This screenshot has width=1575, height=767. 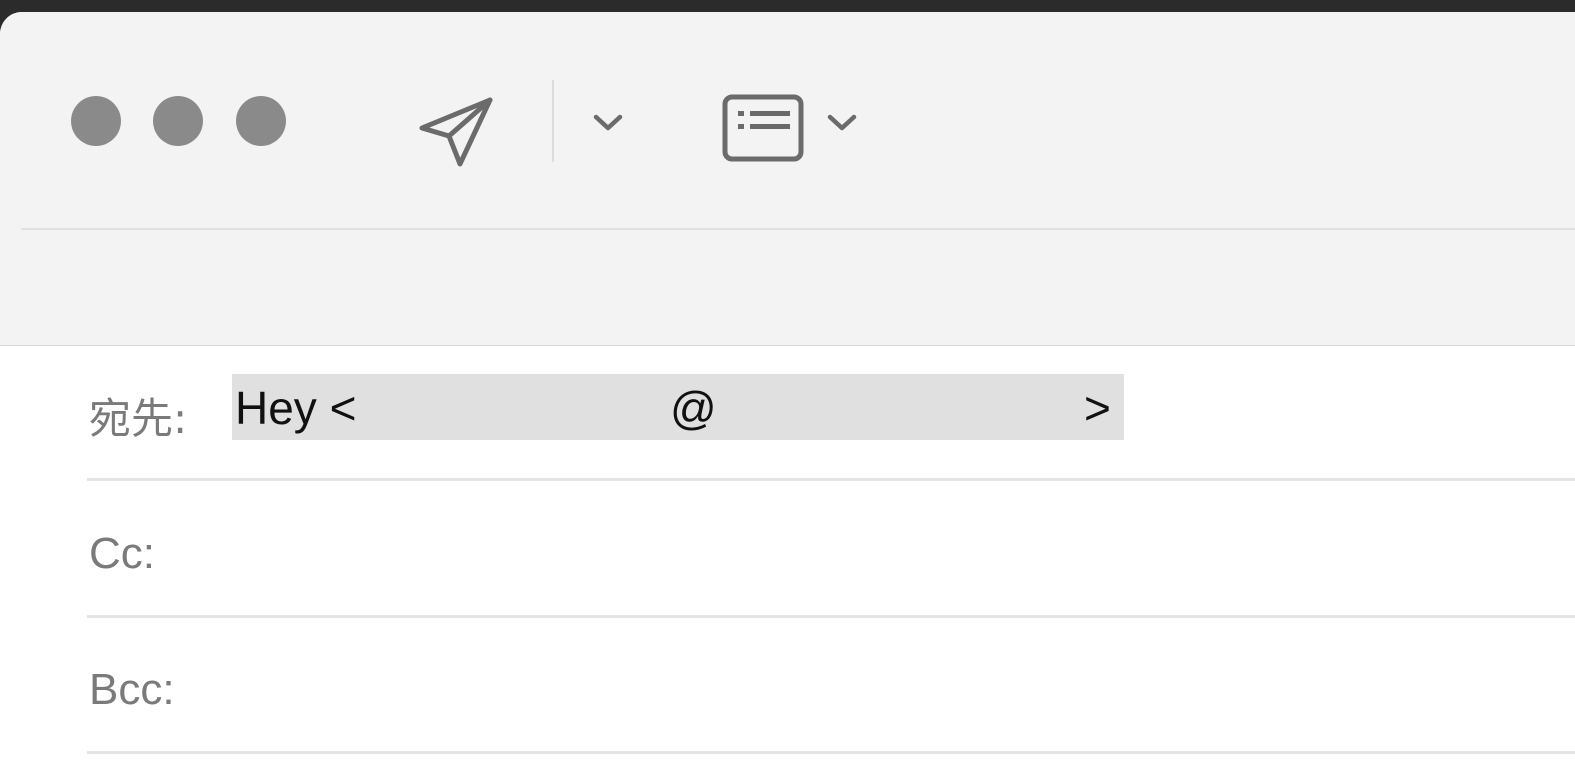 I want to click on paper-plane-icon, so click(x=456, y=130).